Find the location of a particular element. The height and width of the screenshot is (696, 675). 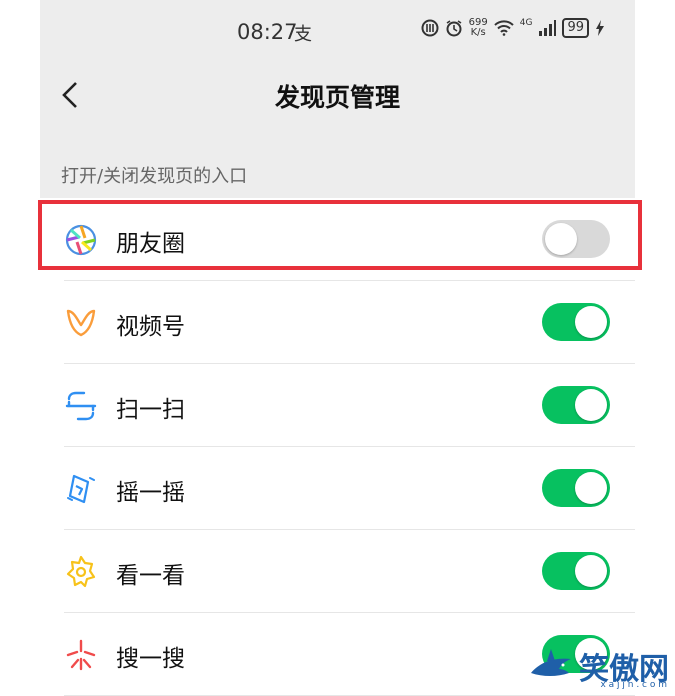

shake-icon is located at coordinates (81, 489).